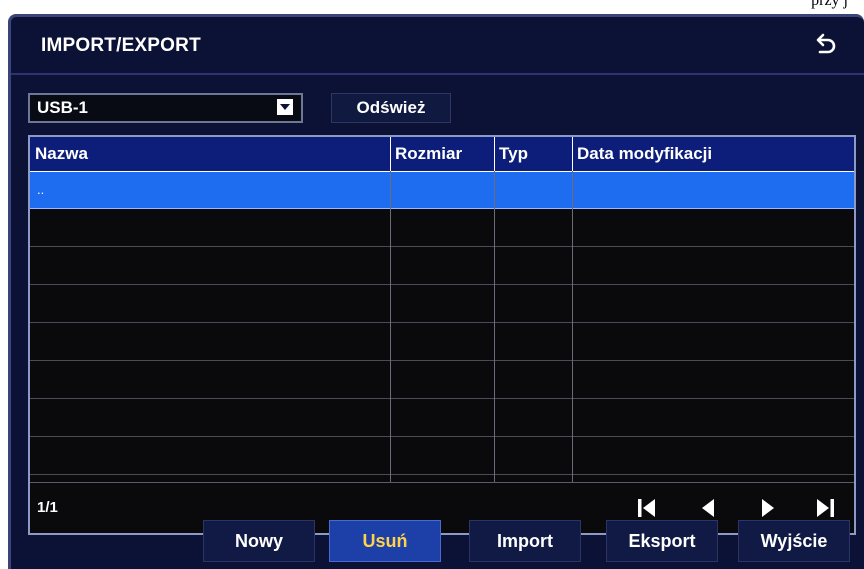 Image resolution: width=864 pixels, height=569 pixels. I want to click on refresh-button: Odśwież, so click(391, 108).